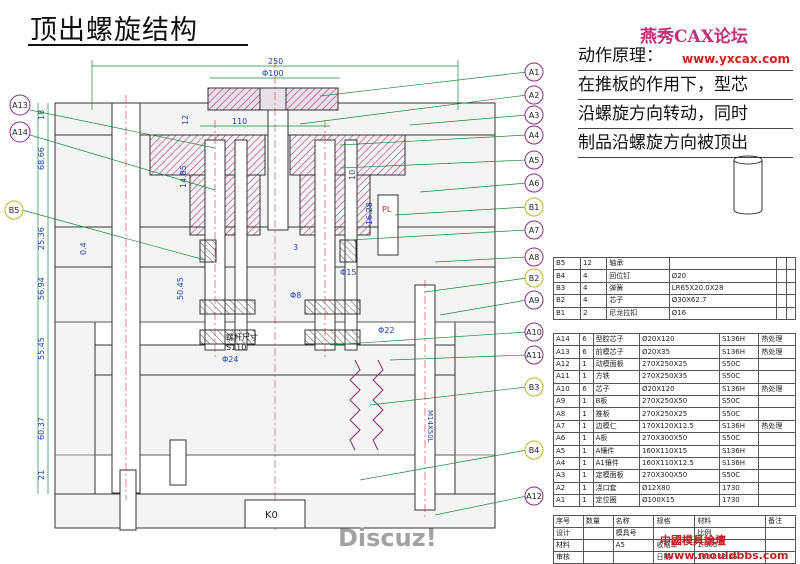 The image size is (800, 564). I want to click on pl-label: PL, so click(387, 209).